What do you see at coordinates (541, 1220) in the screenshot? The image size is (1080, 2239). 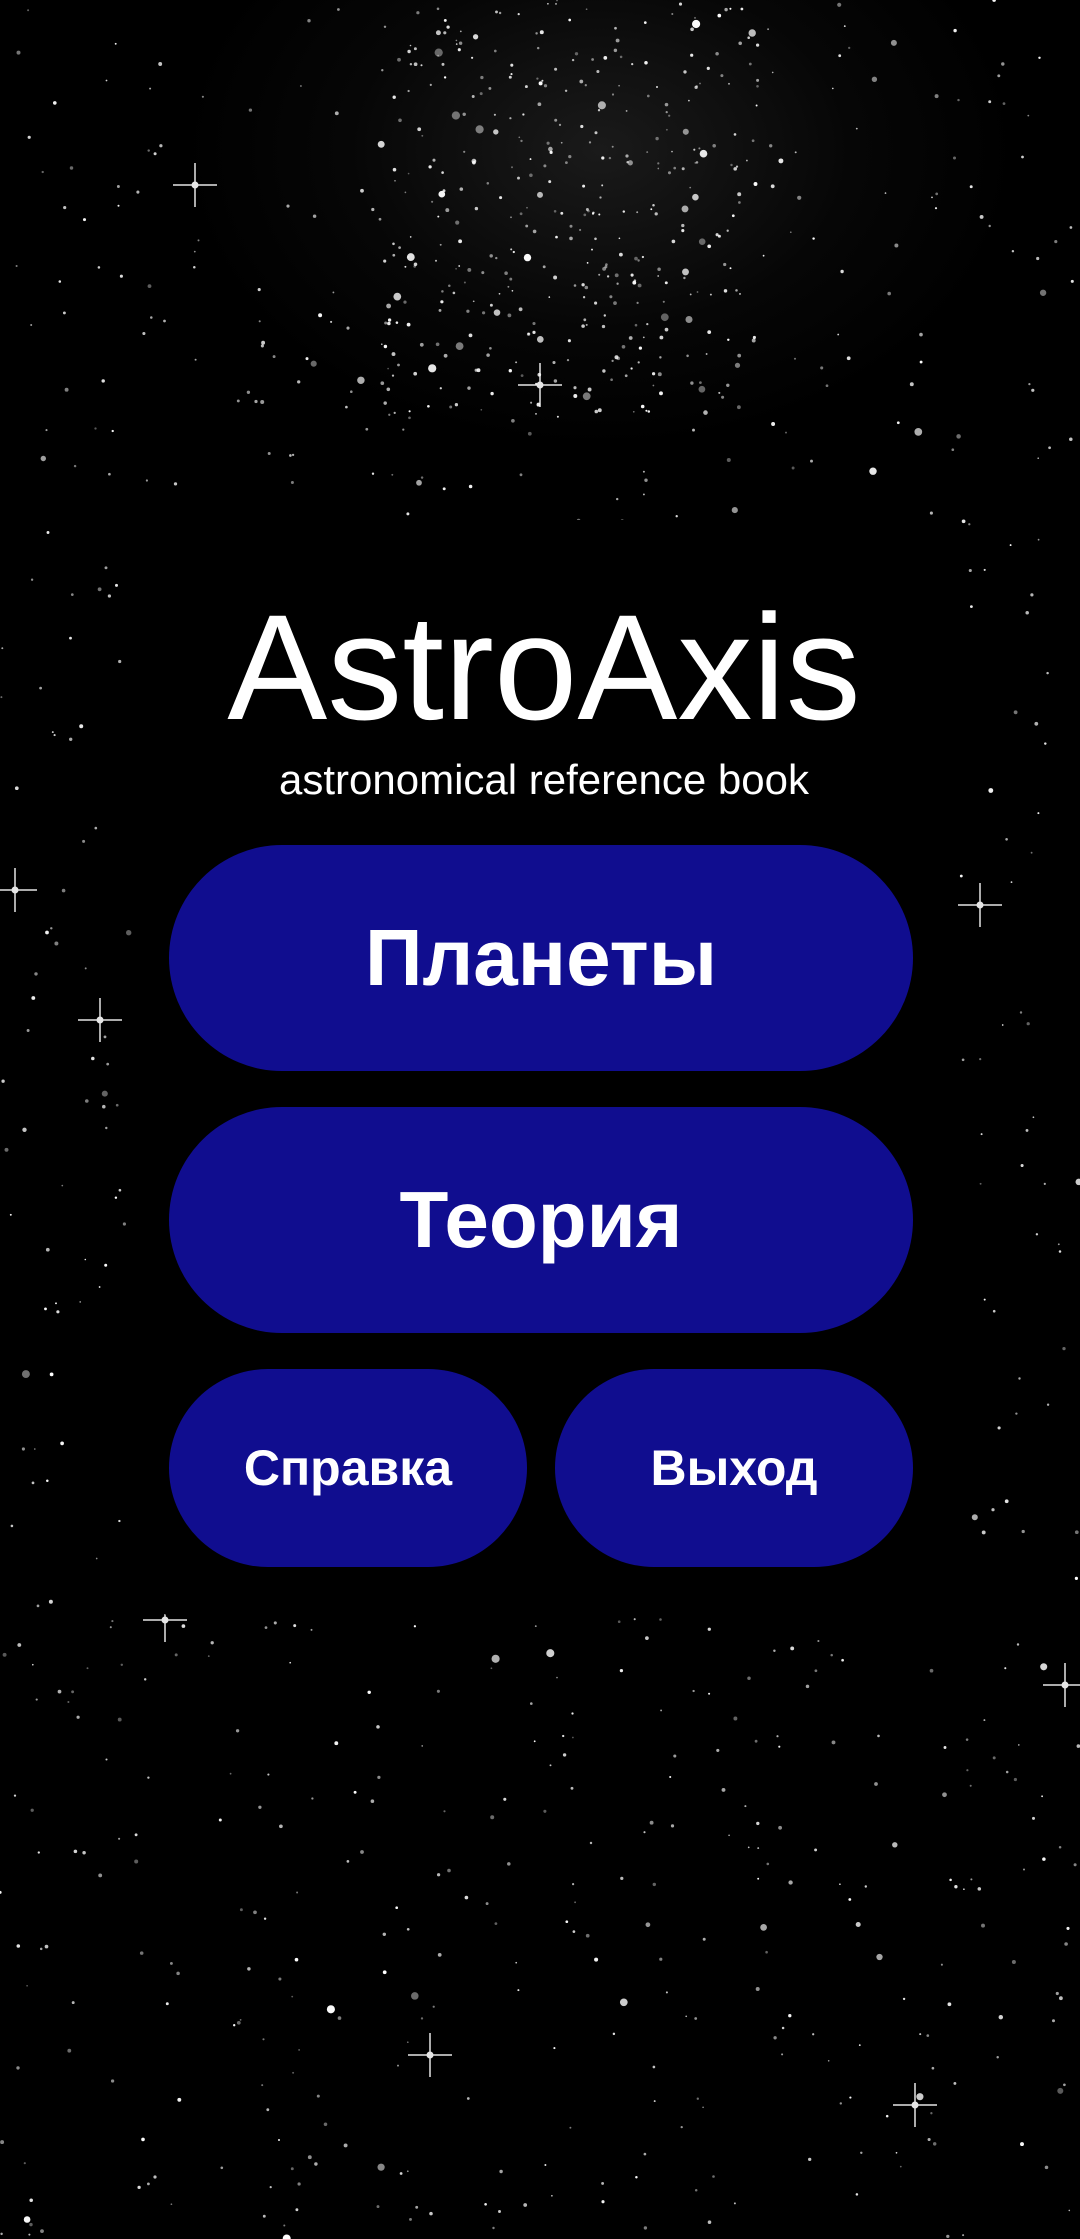 I see `theory-button: Теория` at bounding box center [541, 1220].